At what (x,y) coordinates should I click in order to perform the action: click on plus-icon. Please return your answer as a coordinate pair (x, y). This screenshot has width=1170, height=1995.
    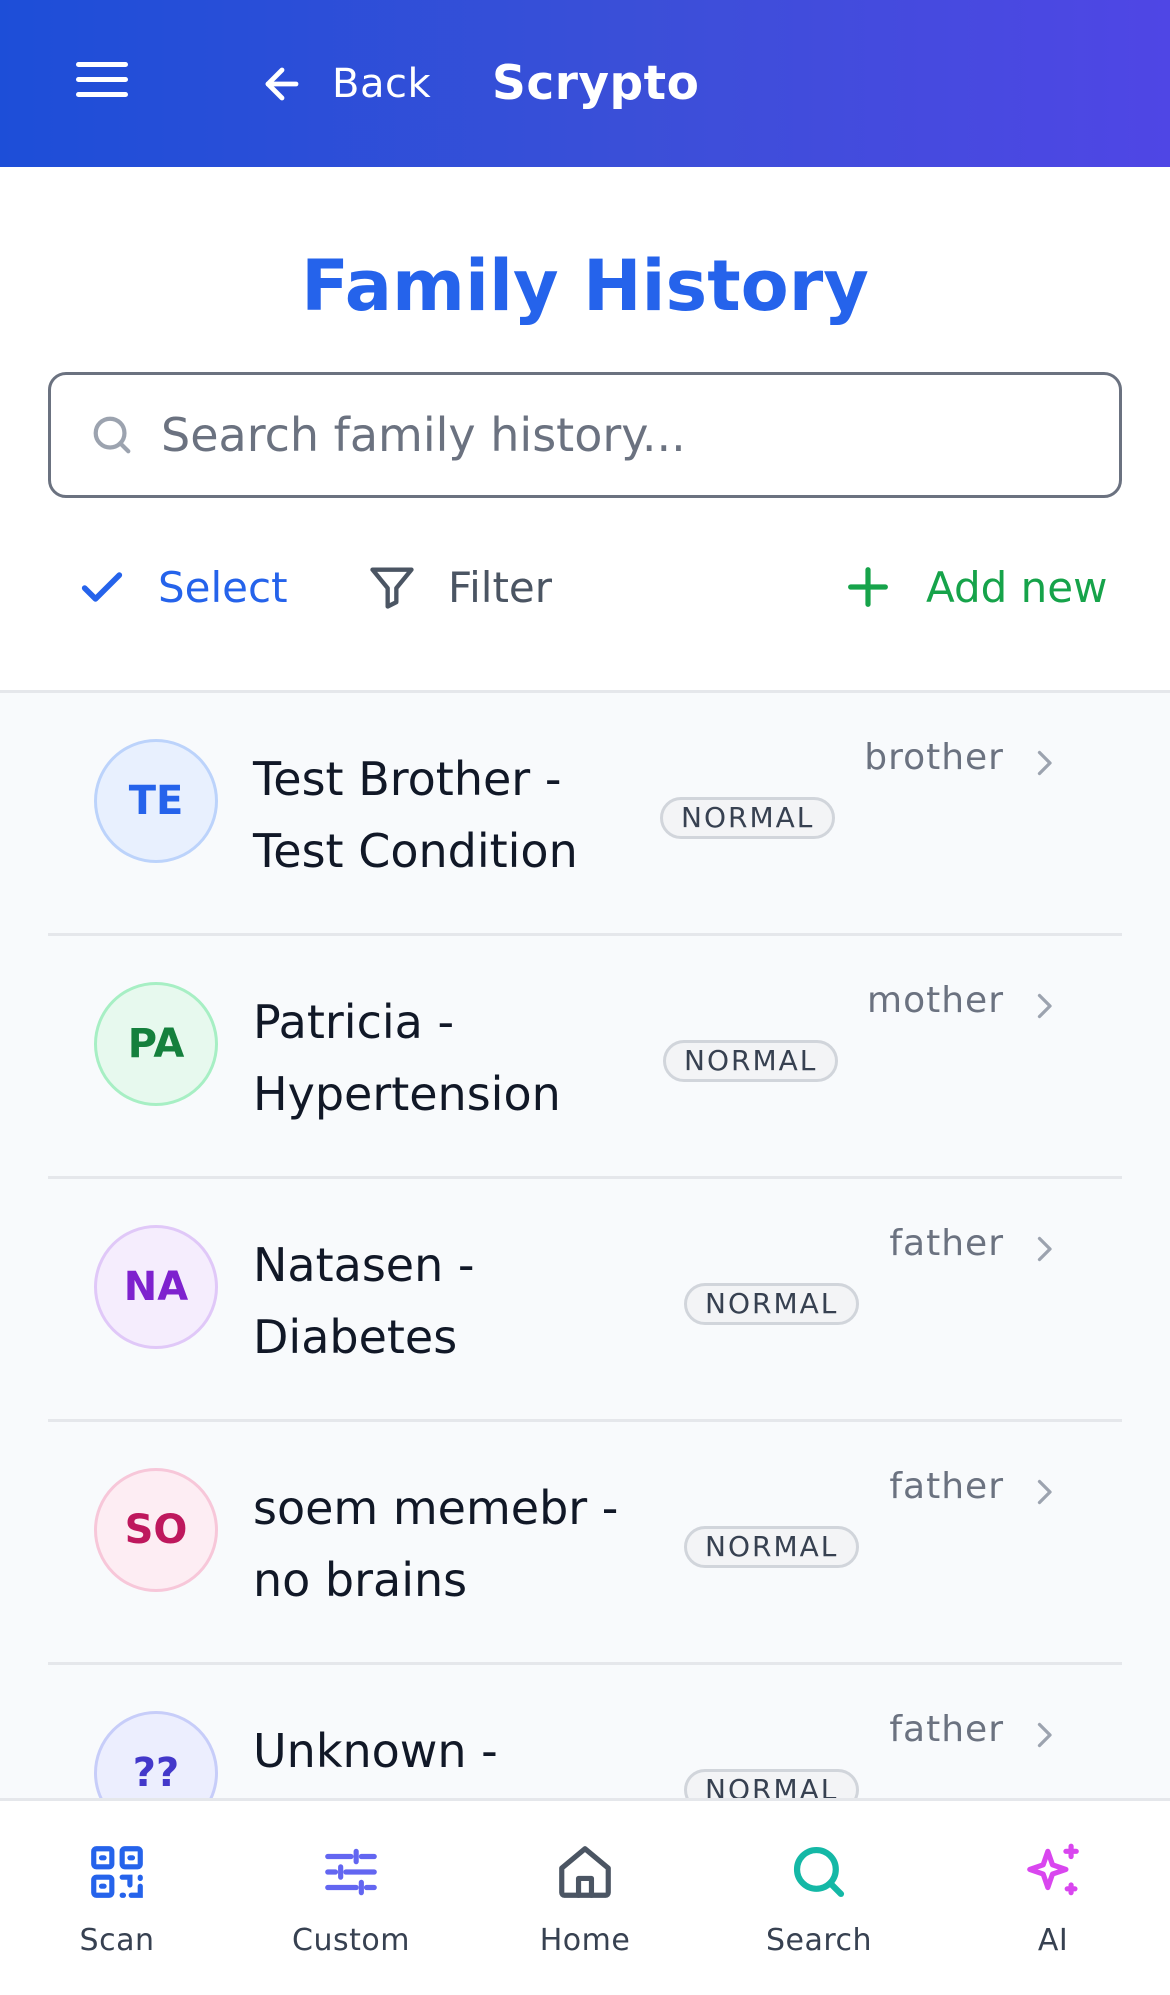
    Looking at the image, I should click on (868, 587).